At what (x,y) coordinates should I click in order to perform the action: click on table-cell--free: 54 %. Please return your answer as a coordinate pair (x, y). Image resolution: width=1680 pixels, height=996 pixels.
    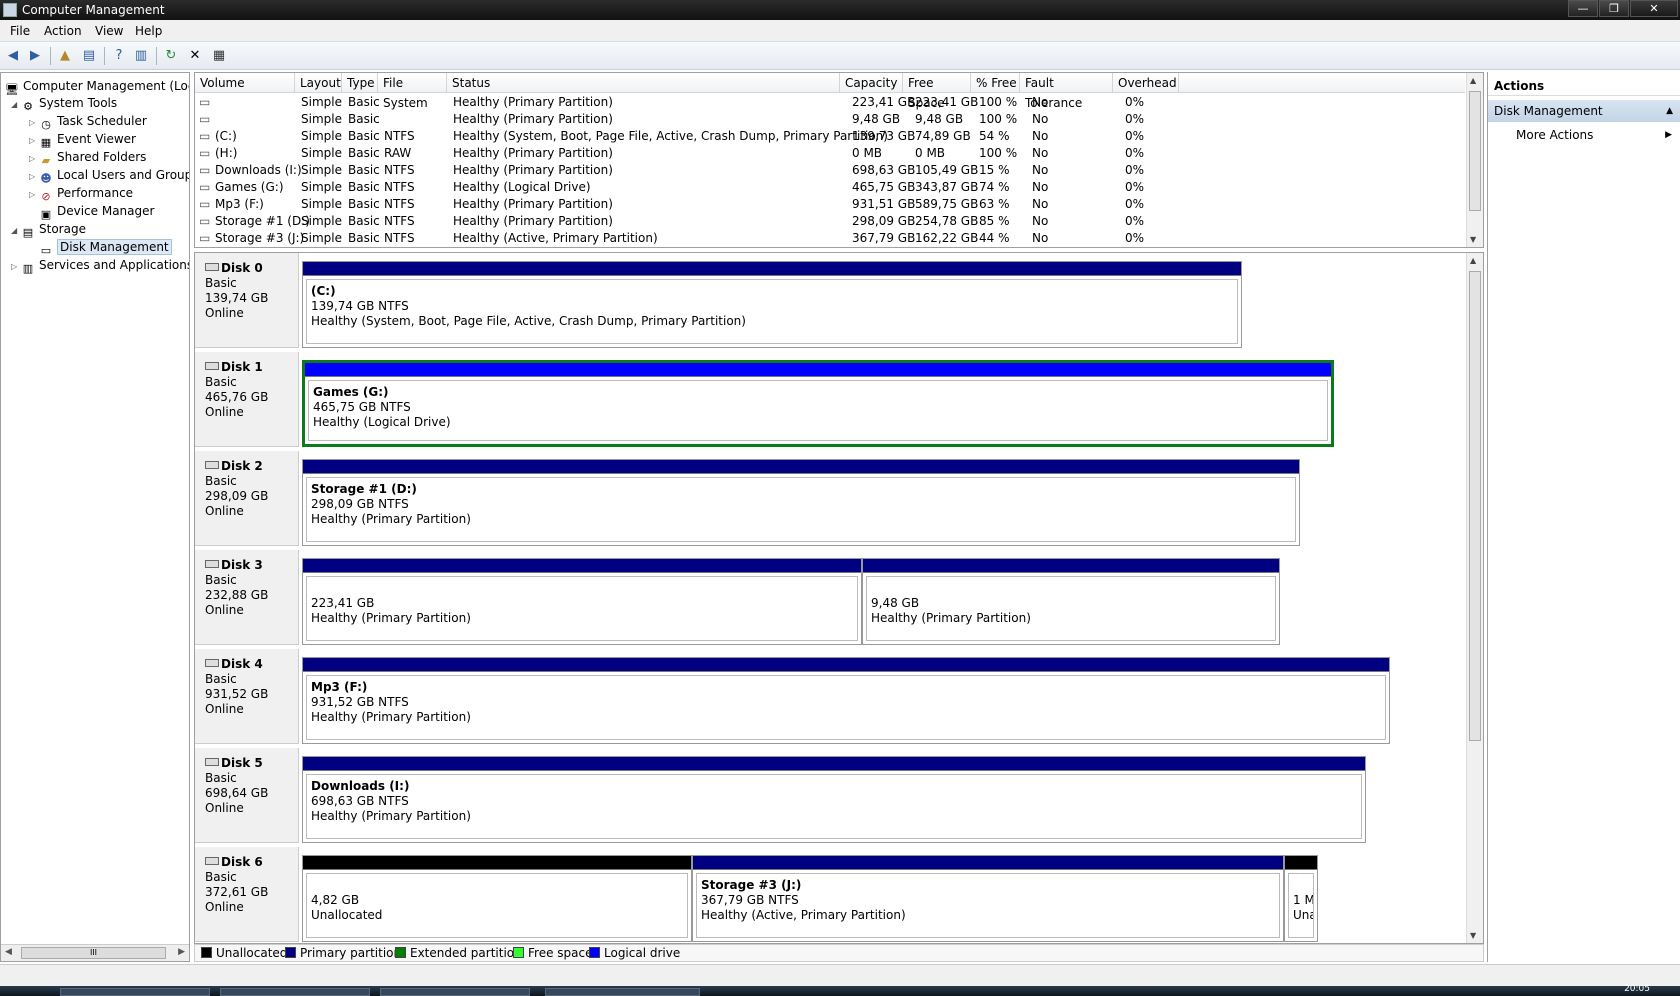
    Looking at the image, I should click on (994, 136).